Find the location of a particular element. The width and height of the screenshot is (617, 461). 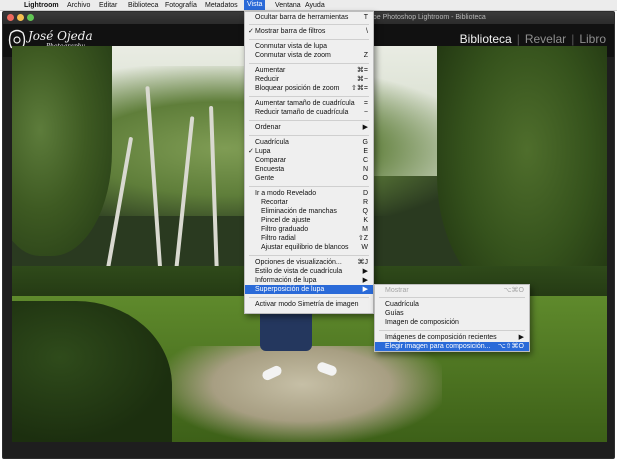

submenu-item-guias: Guías is located at coordinates (452, 313).